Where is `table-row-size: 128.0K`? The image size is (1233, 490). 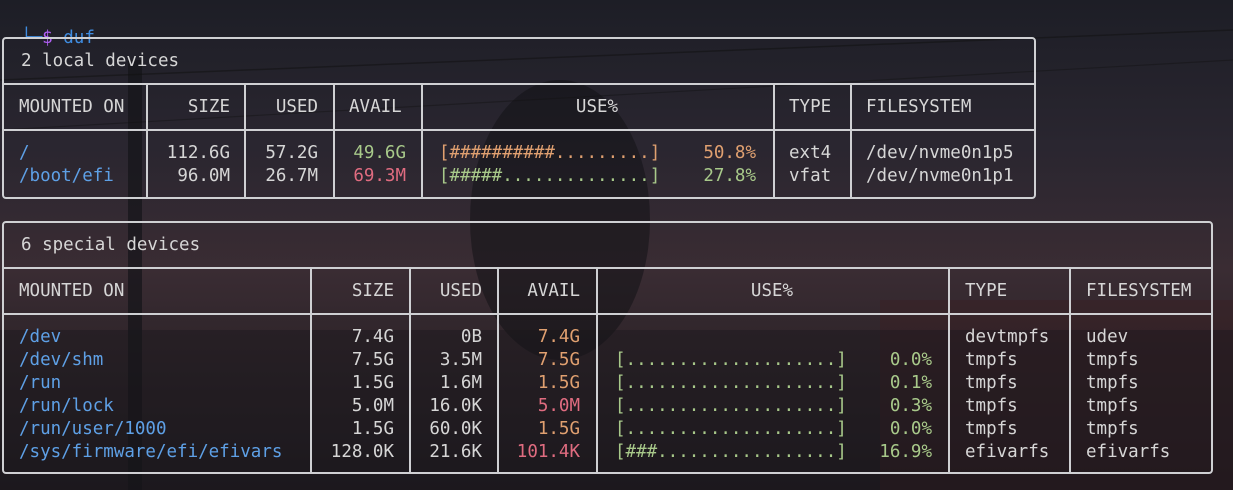 table-row-size: 128.0K is located at coordinates (362, 452).